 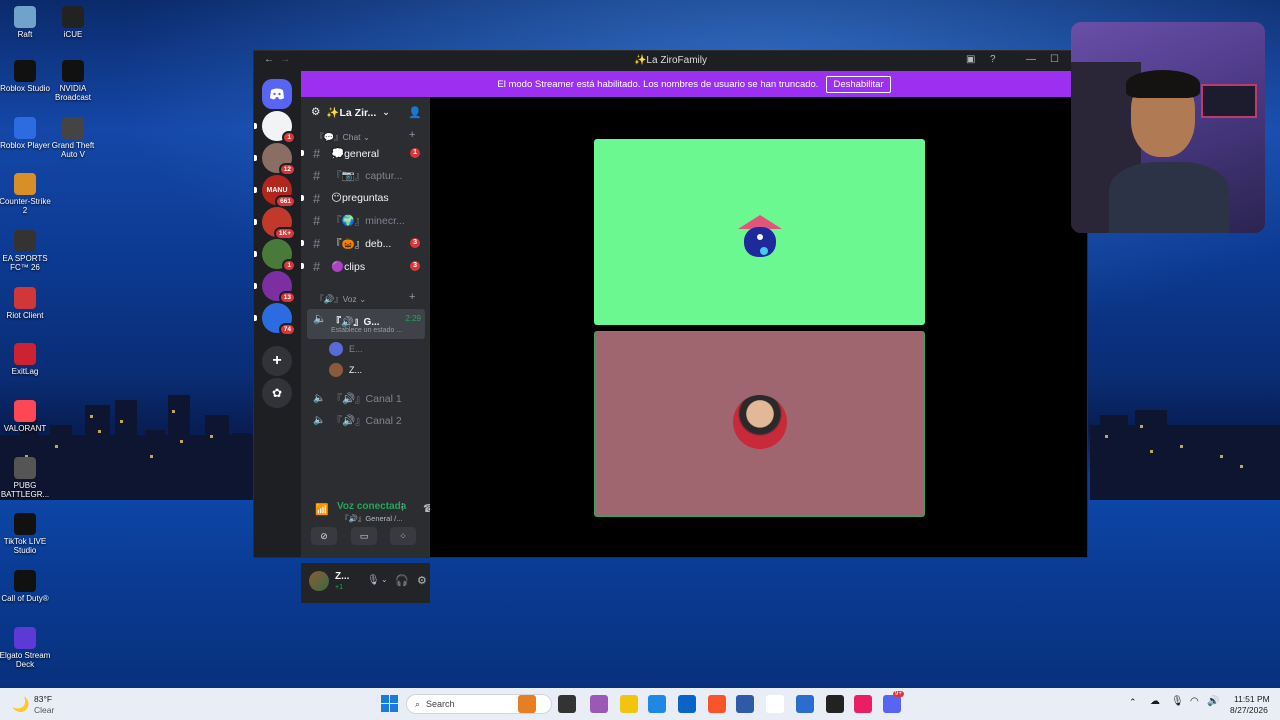 What do you see at coordinates (402, 508) in the screenshot?
I see `noise-suppression-icon: ⫶` at bounding box center [402, 508].